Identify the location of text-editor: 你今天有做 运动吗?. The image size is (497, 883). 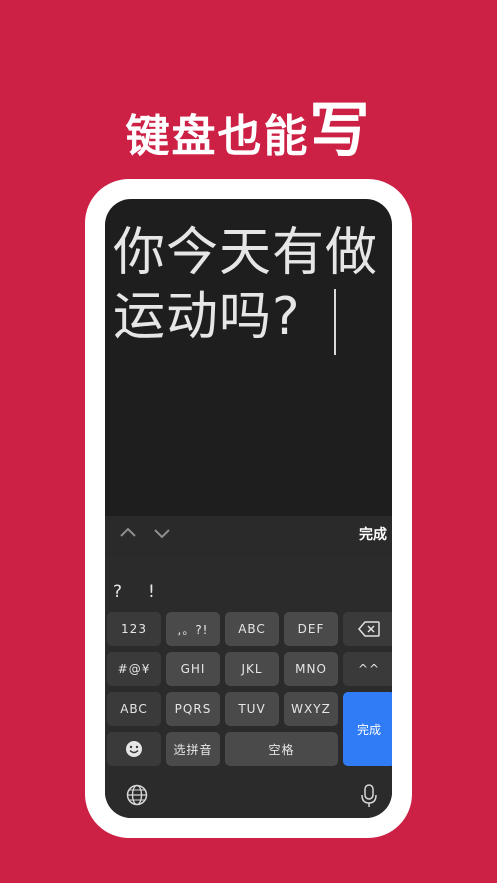
(252, 285).